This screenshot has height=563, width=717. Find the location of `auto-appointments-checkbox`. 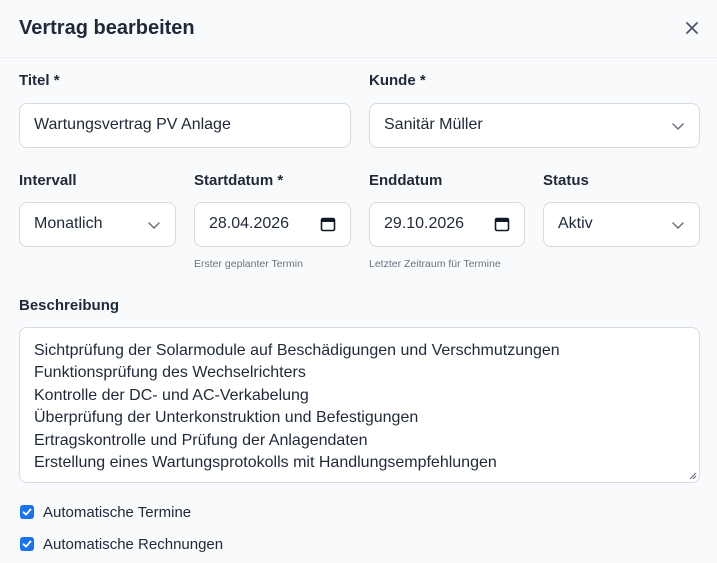

auto-appointments-checkbox is located at coordinates (27, 512).